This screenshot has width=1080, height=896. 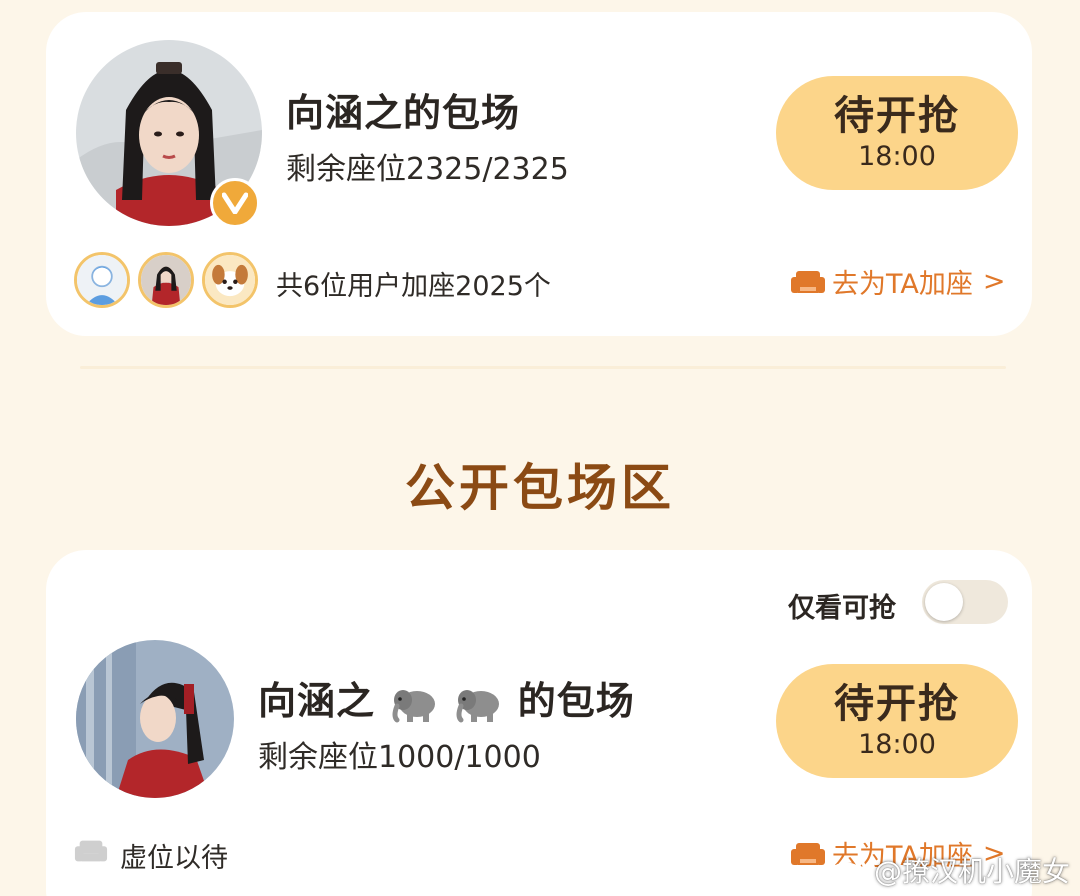 What do you see at coordinates (403, 113) in the screenshot?
I see `booking-title: 向涵之的包场` at bounding box center [403, 113].